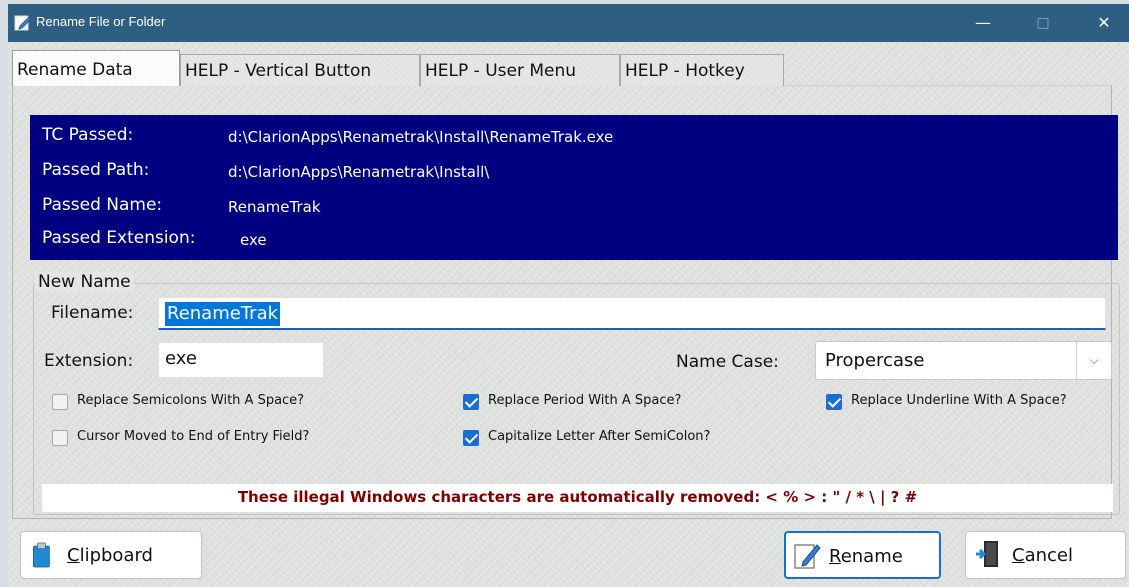 This screenshot has width=1129, height=587. I want to click on window-title: Rename File or Folder, so click(101, 21).